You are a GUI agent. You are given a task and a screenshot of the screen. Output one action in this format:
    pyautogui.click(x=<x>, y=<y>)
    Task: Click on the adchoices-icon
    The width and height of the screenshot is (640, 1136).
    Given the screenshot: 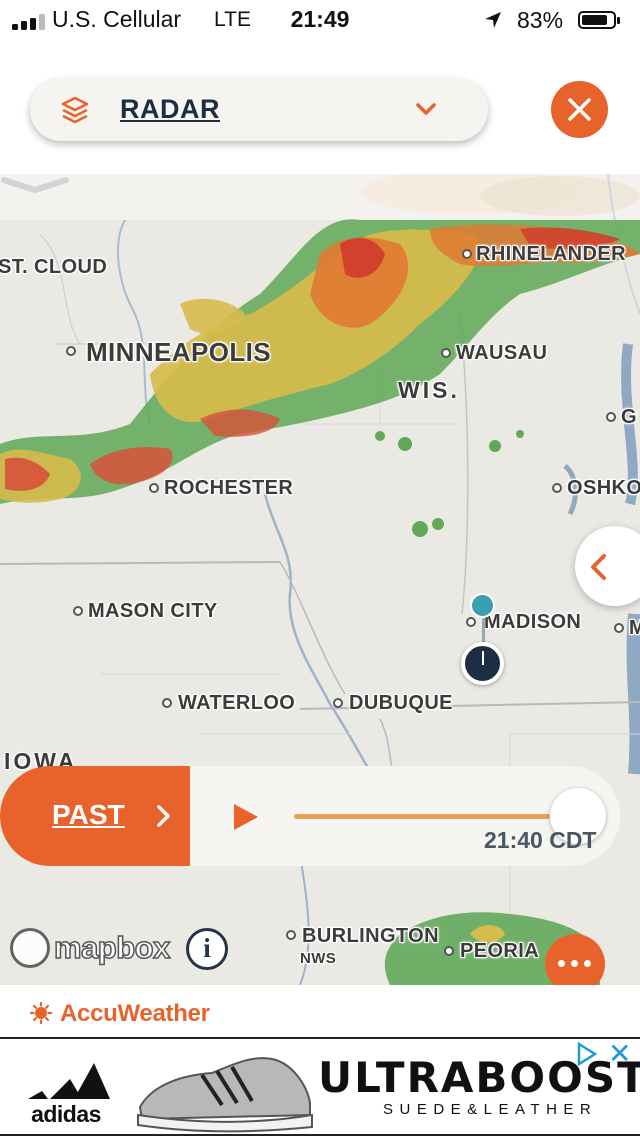 What is the action you would take?
    pyautogui.click(x=587, y=1054)
    